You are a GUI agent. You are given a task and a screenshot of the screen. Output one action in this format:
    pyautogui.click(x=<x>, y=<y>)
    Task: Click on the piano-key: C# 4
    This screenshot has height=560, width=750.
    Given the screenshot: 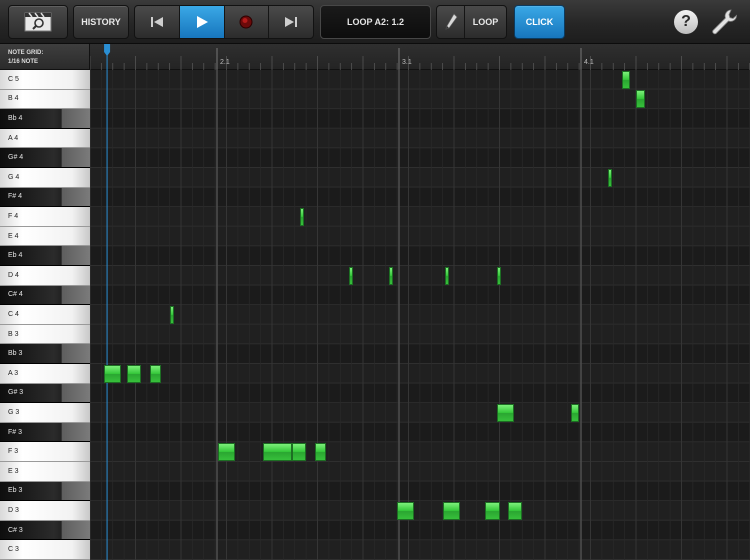 What is the action you would take?
    pyautogui.click(x=45, y=295)
    